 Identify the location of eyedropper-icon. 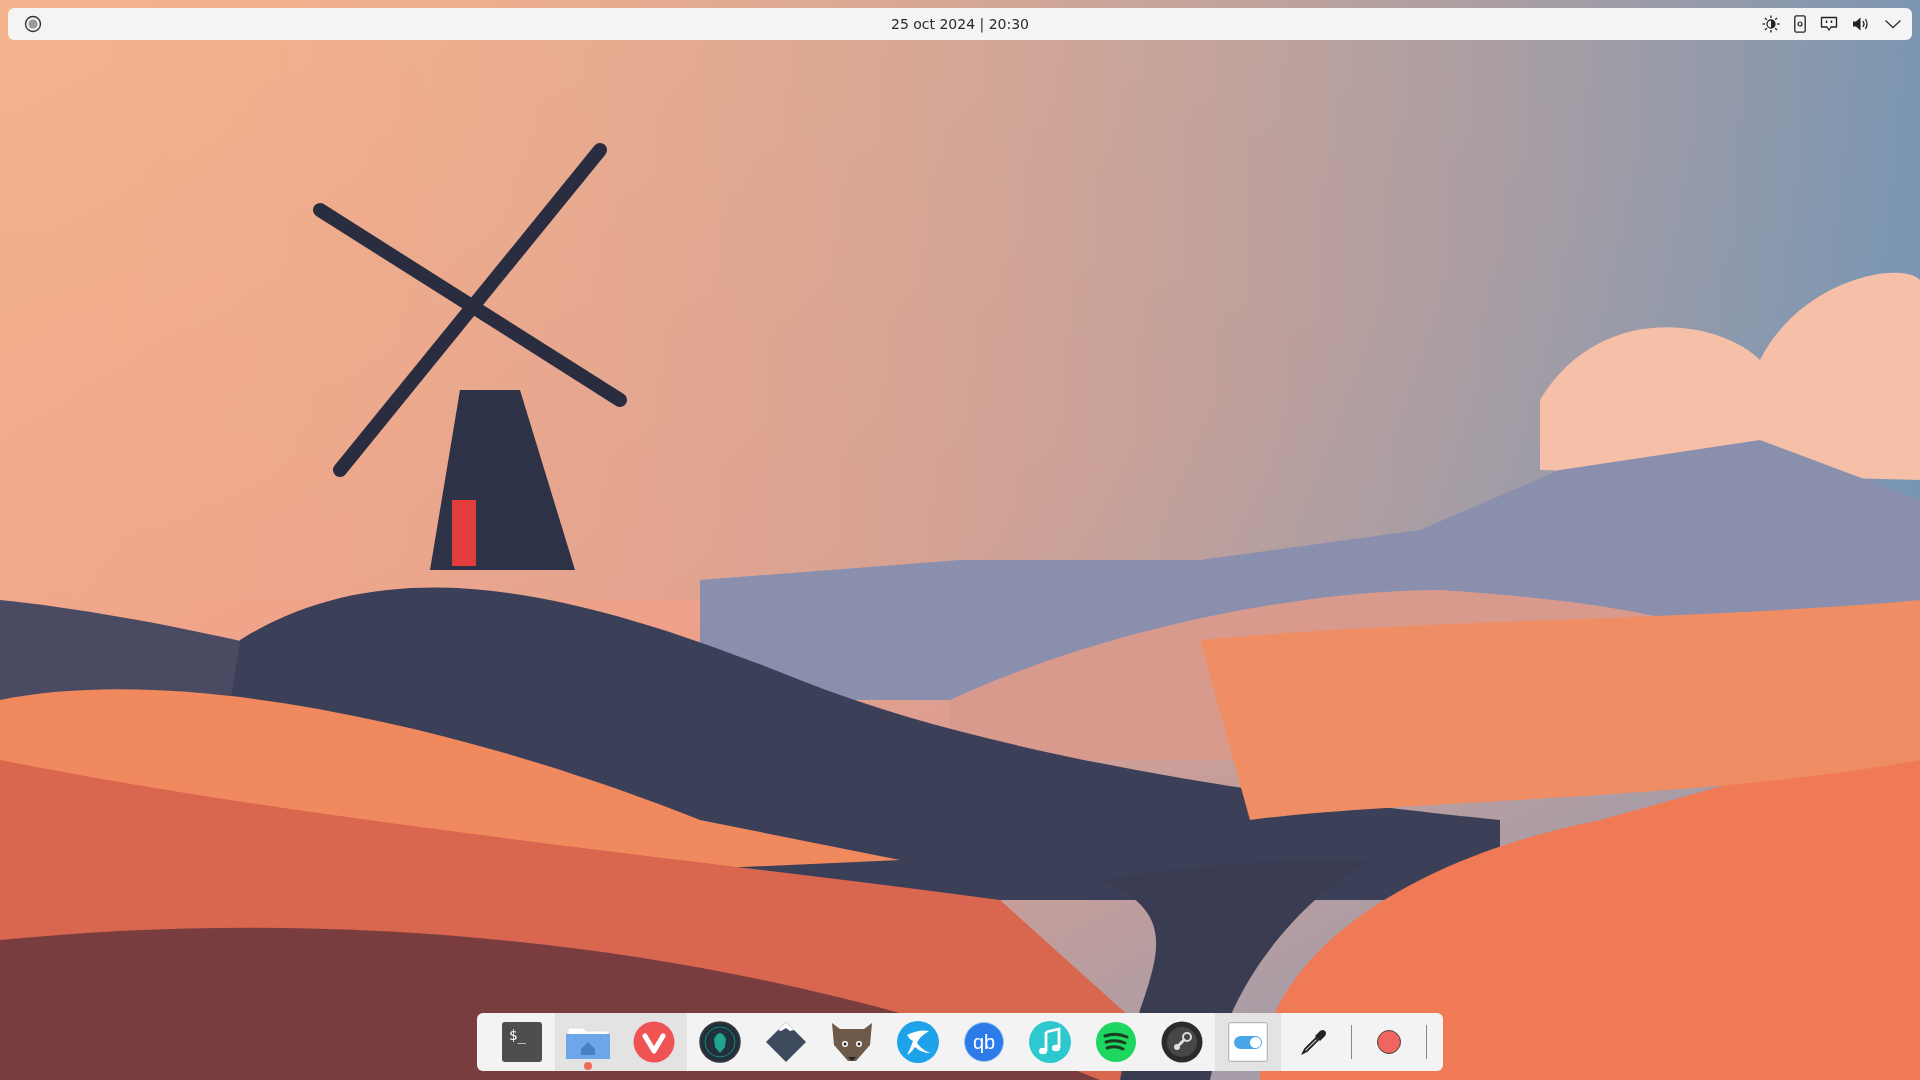
(1314, 1042).